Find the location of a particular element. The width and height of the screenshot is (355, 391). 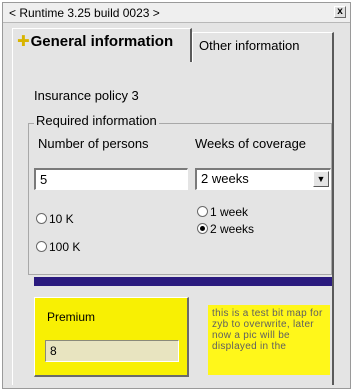

radio-100k: 100 K is located at coordinates (58, 247).